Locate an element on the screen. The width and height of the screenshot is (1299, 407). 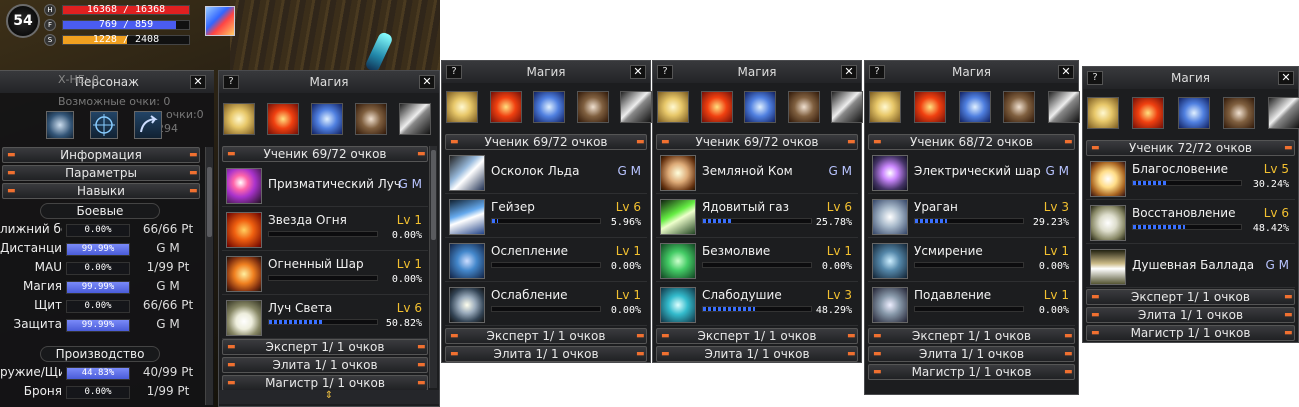
resize-handle-icon: ⇕ is located at coordinates (329, 397).